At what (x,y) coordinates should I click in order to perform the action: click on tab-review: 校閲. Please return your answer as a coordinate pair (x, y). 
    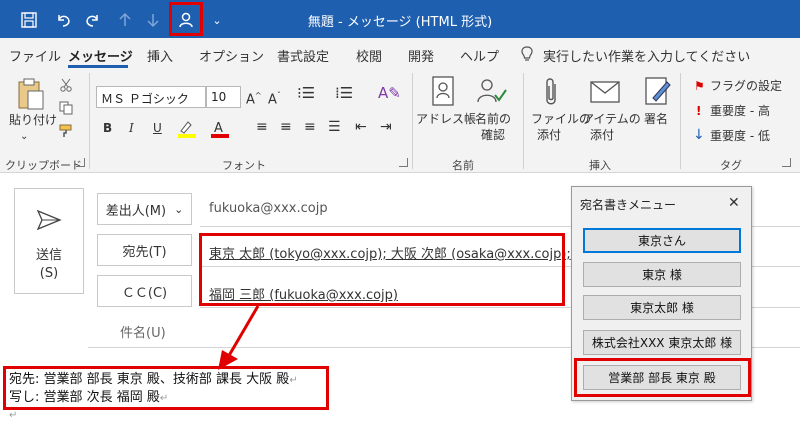
    Looking at the image, I should click on (369, 55).